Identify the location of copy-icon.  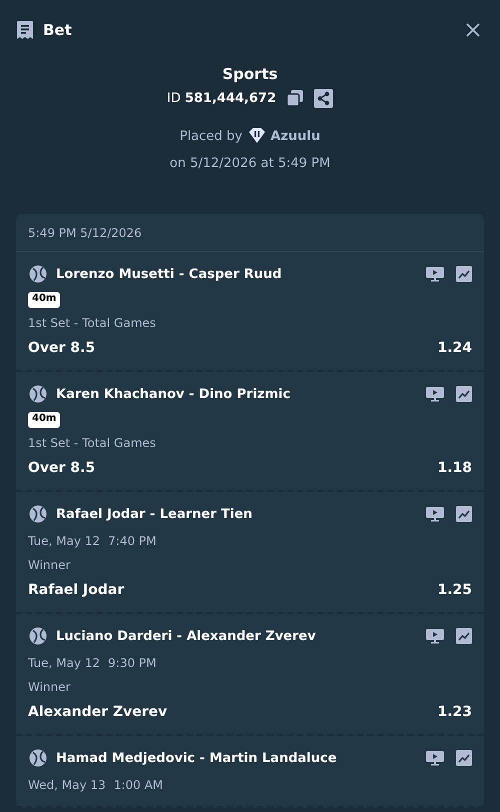
(295, 98).